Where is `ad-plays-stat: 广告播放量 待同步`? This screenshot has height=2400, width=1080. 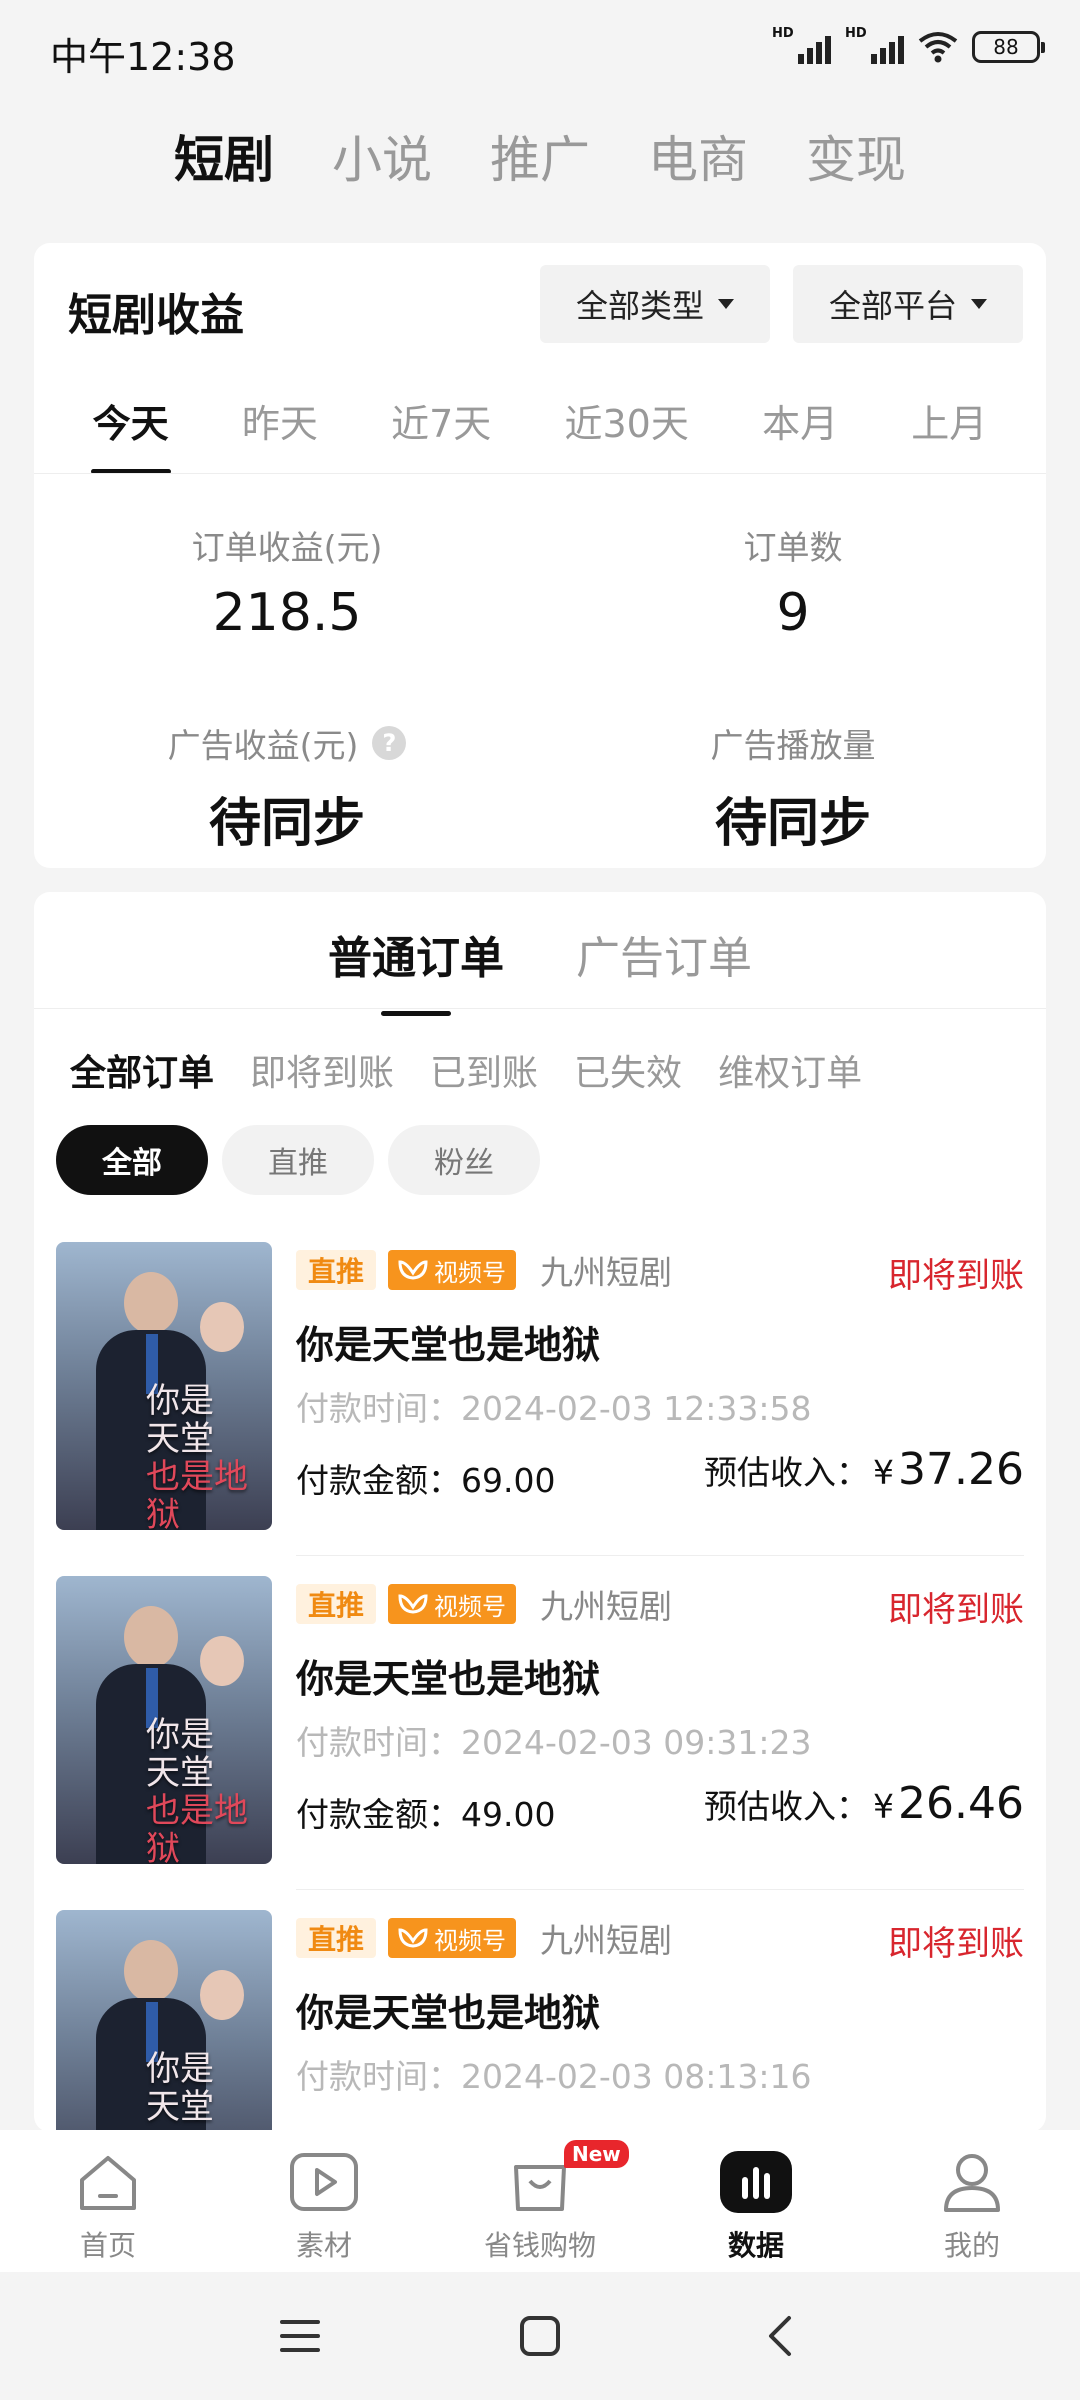
ad-plays-stat: 广告播放量 待同步 is located at coordinates (793, 787).